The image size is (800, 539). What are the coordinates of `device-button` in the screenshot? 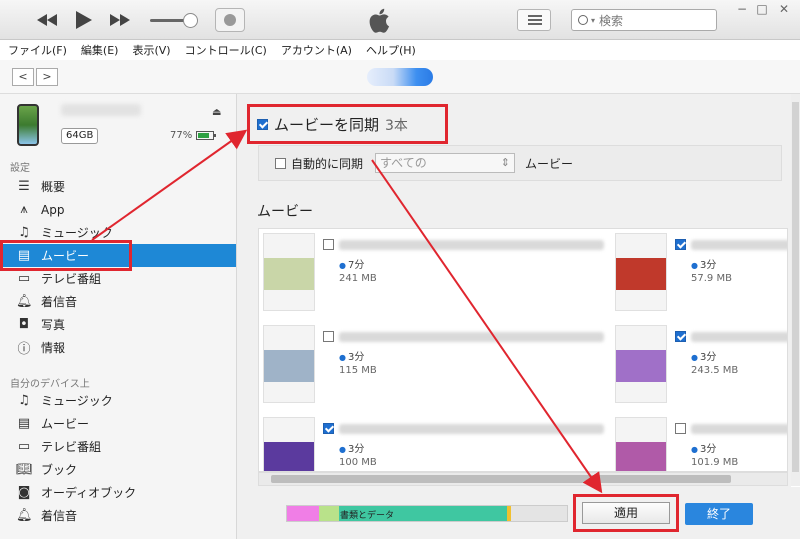 It's located at (400, 77).